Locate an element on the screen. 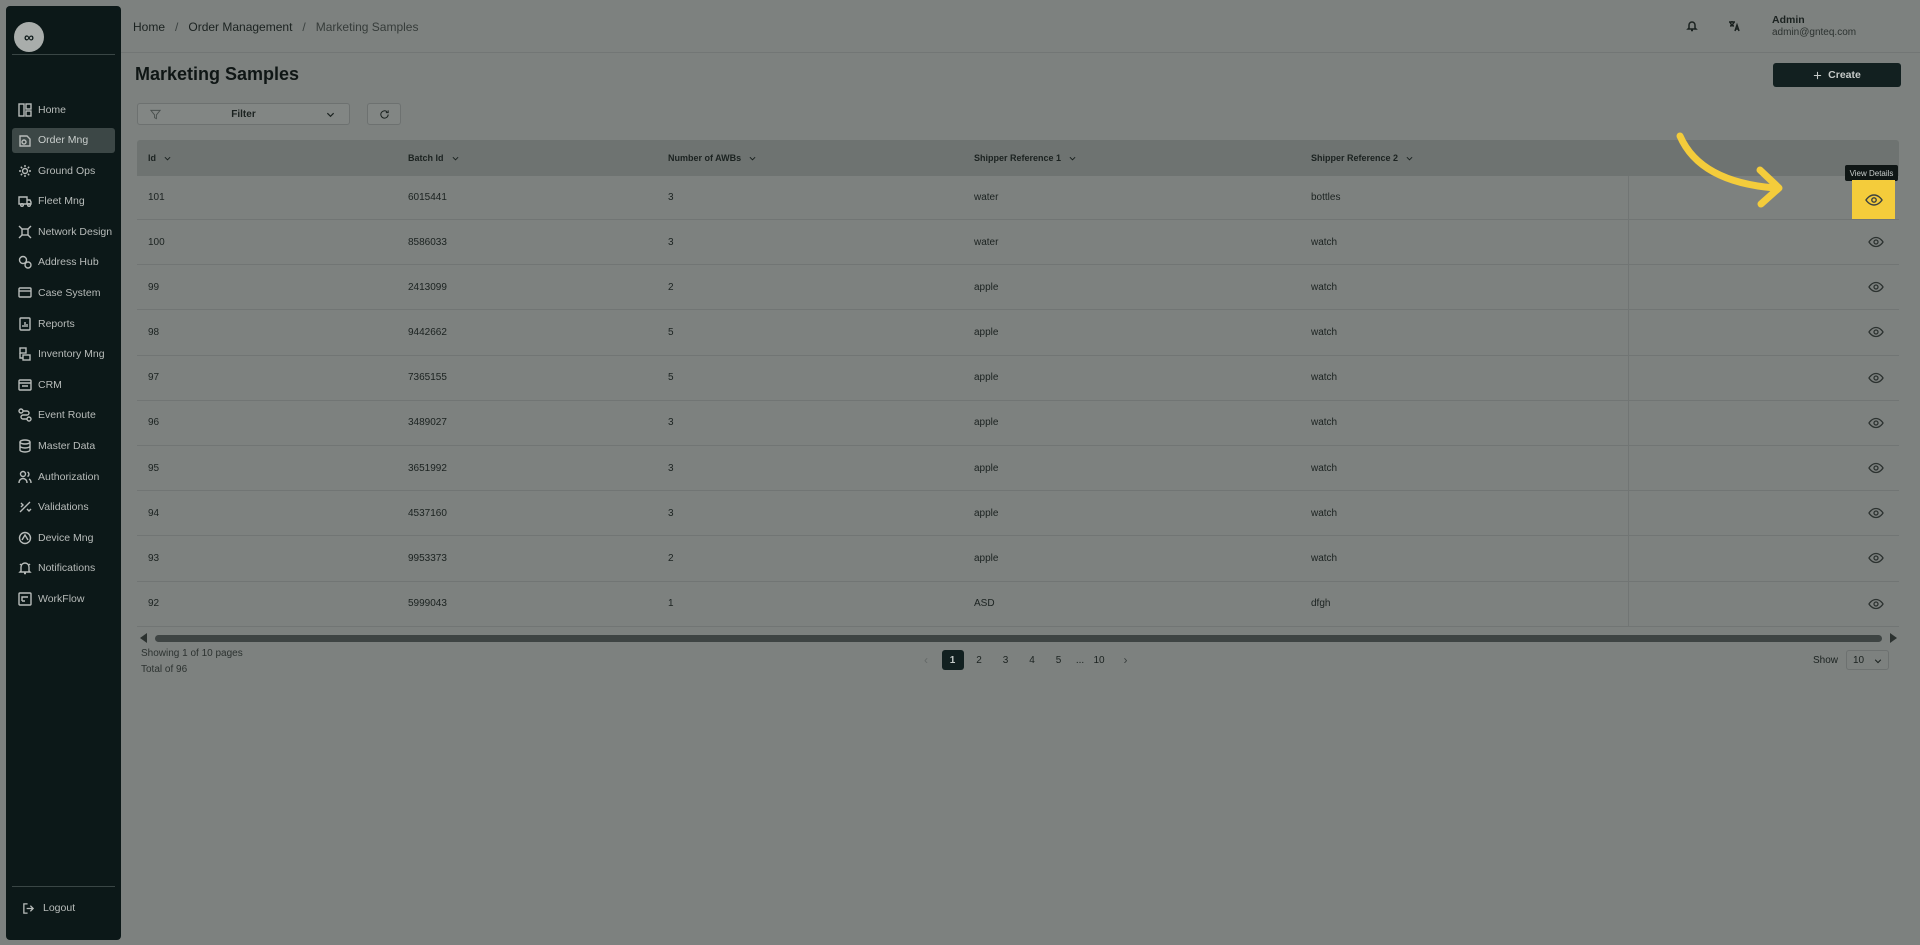  column-header-batch-id: Batch Id is located at coordinates (527, 158).